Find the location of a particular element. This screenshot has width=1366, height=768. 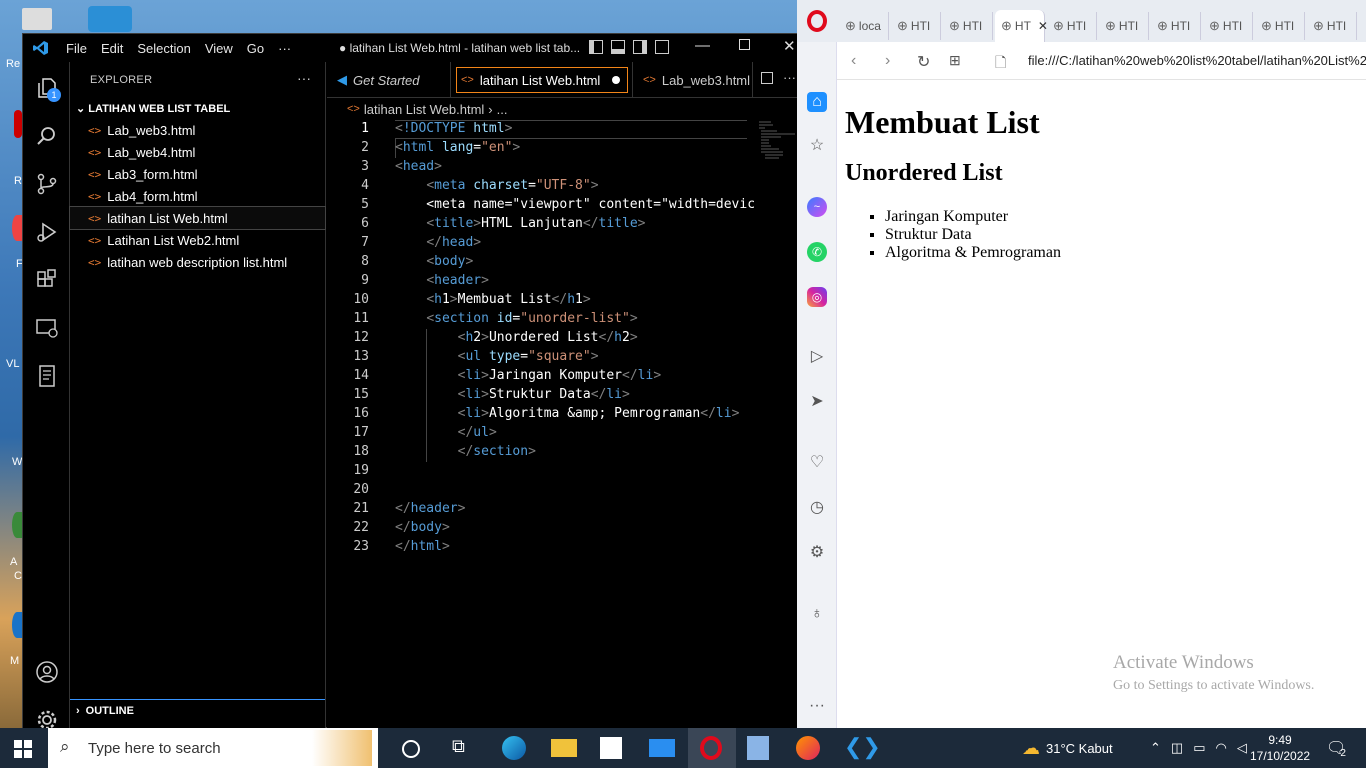

toggle-panel-icon is located at coordinates (618, 47).